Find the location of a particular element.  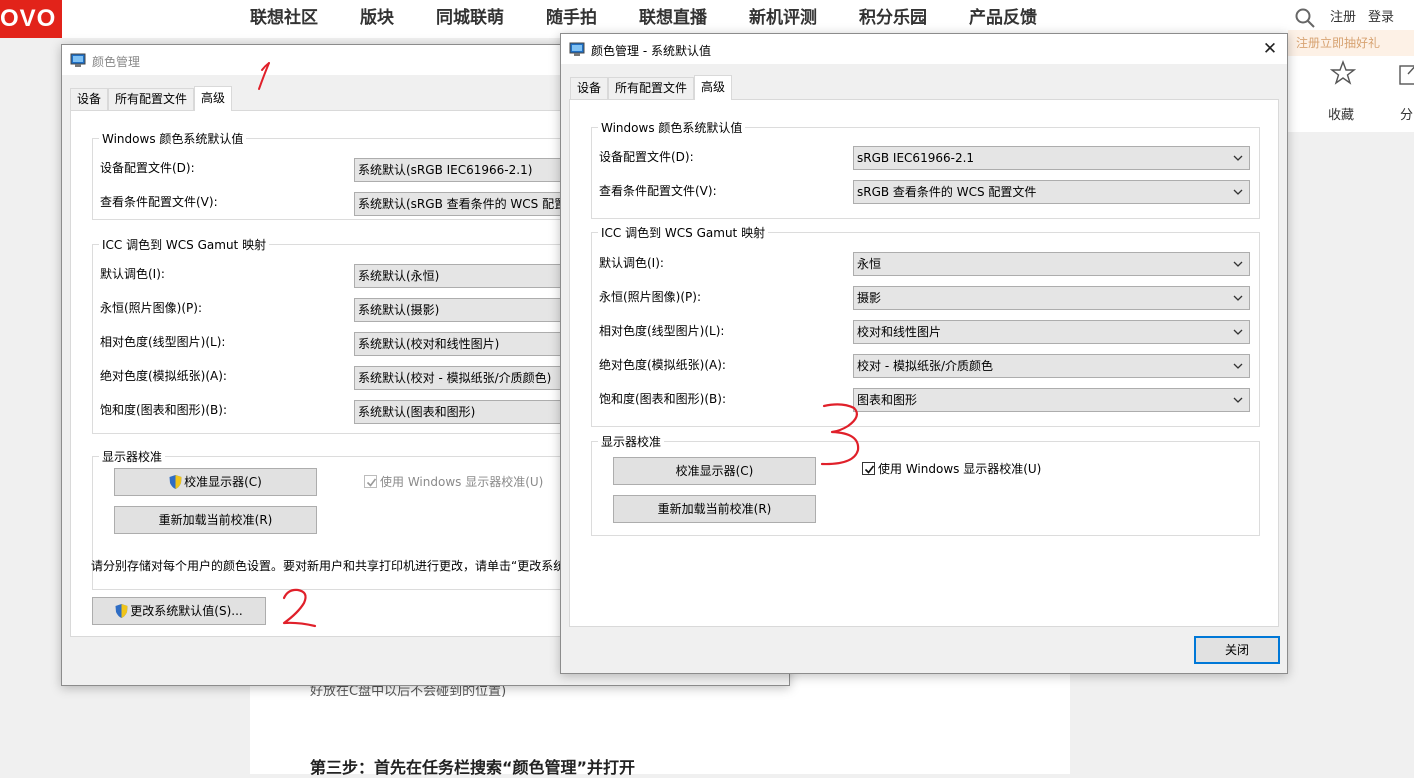

nav-item: 联想社区 is located at coordinates (284, 19).